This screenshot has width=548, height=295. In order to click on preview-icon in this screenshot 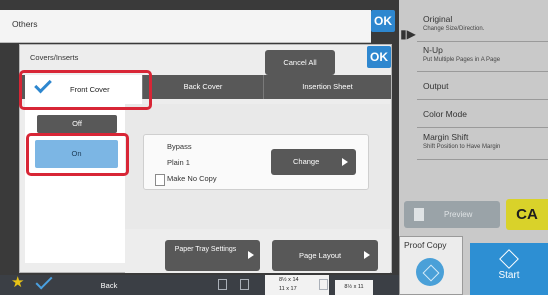, I will do `click(419, 214)`.